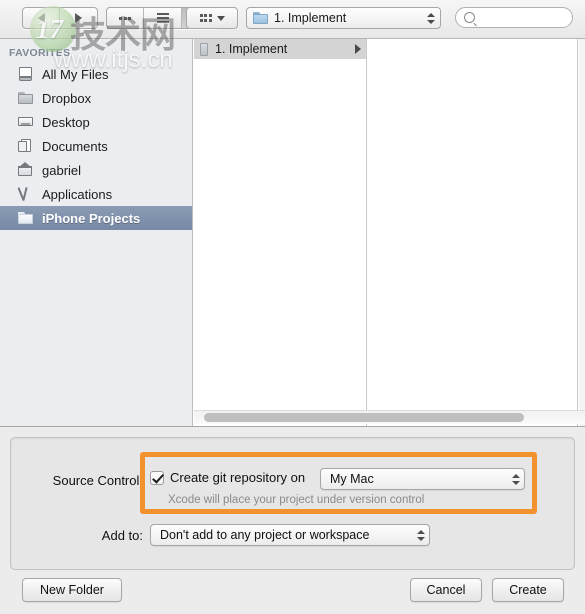 This screenshot has height=614, width=585. Describe the element at coordinates (469, 17) in the screenshot. I see `search-icon` at that location.